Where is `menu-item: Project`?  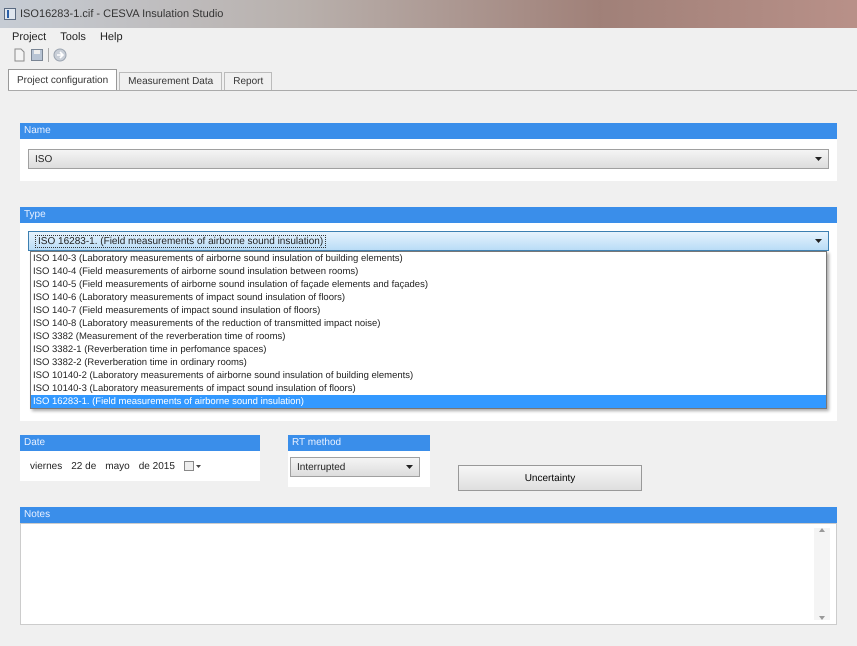 menu-item: Project is located at coordinates (29, 38).